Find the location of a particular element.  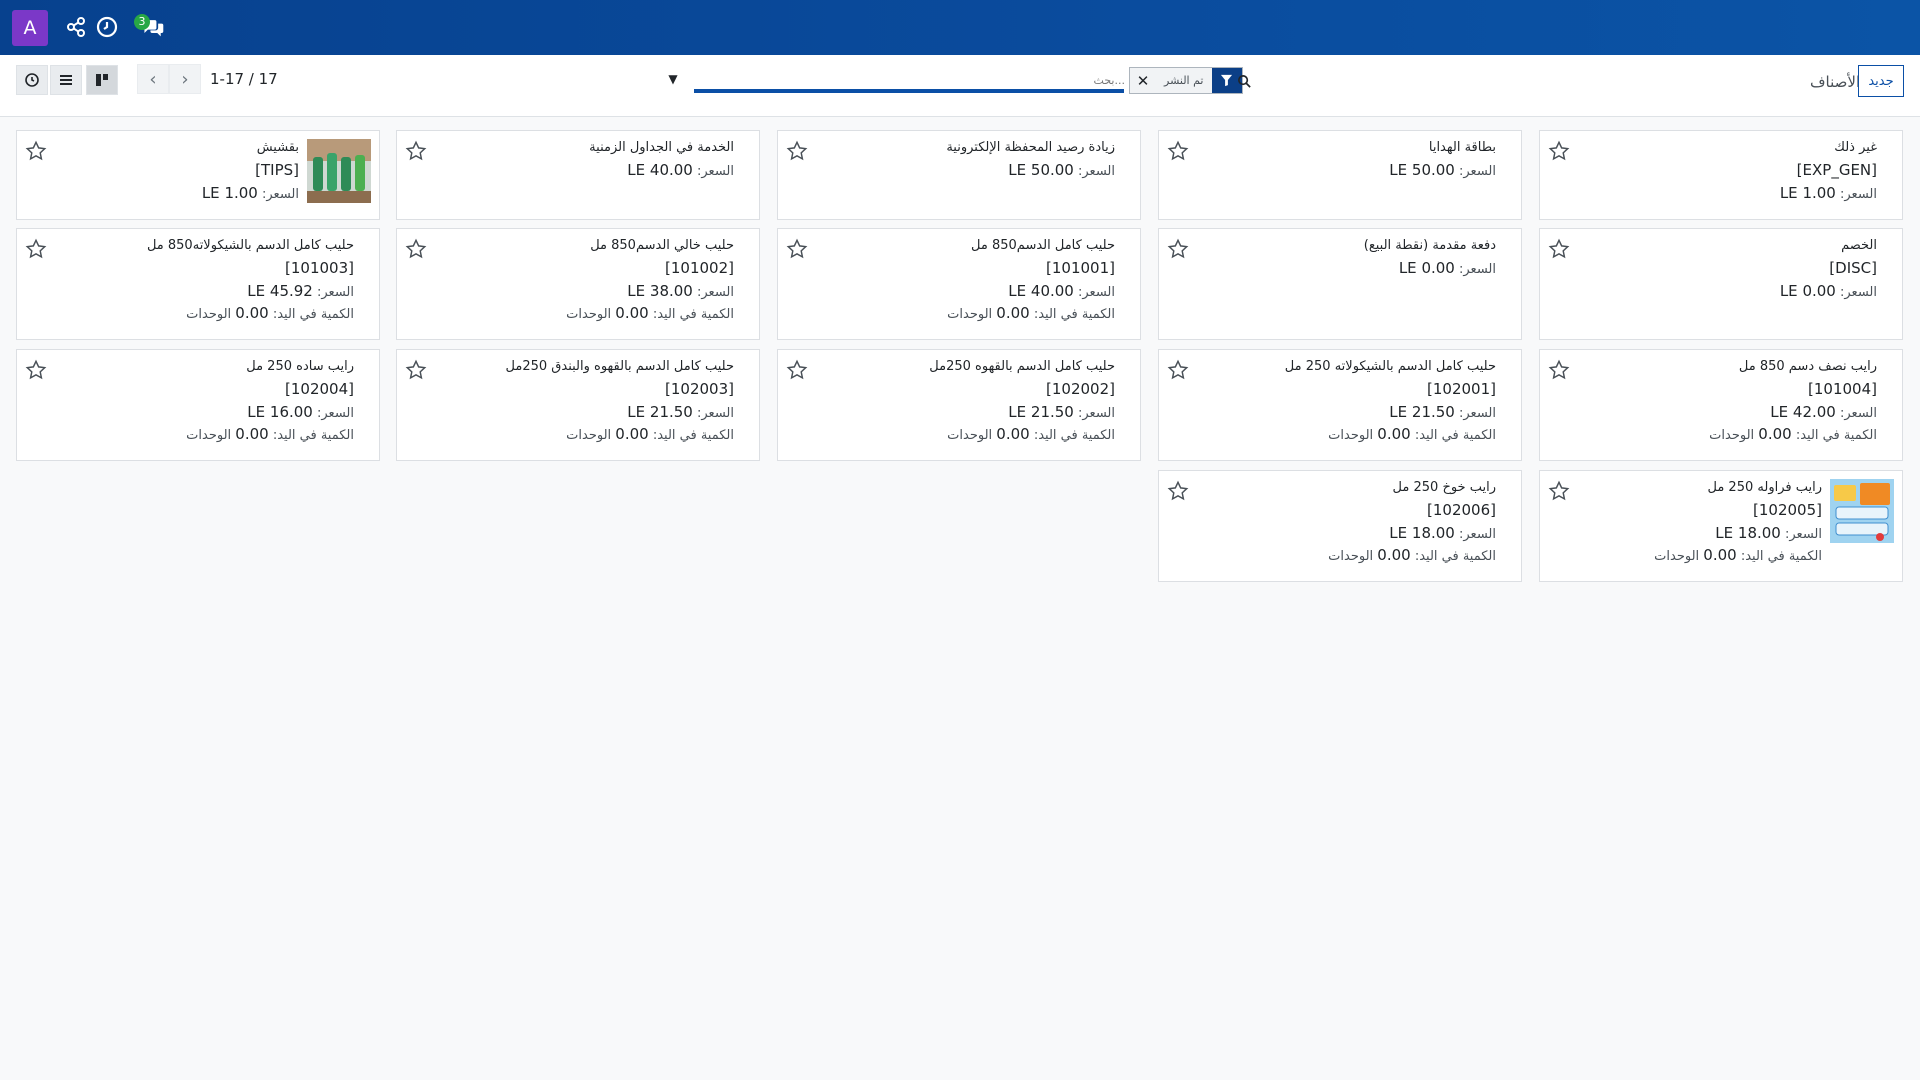

product-code: [101001] is located at coordinates (1080, 268).